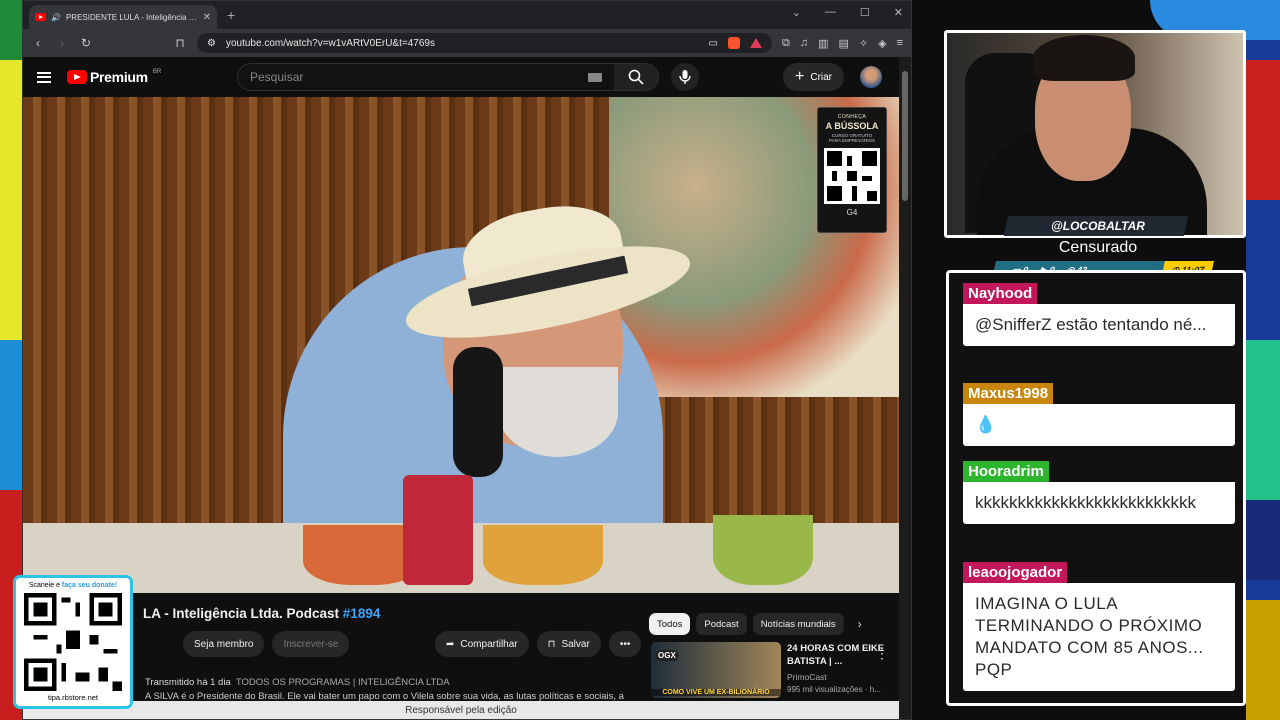  I want to click on leo-icon: ✧, so click(863, 43).